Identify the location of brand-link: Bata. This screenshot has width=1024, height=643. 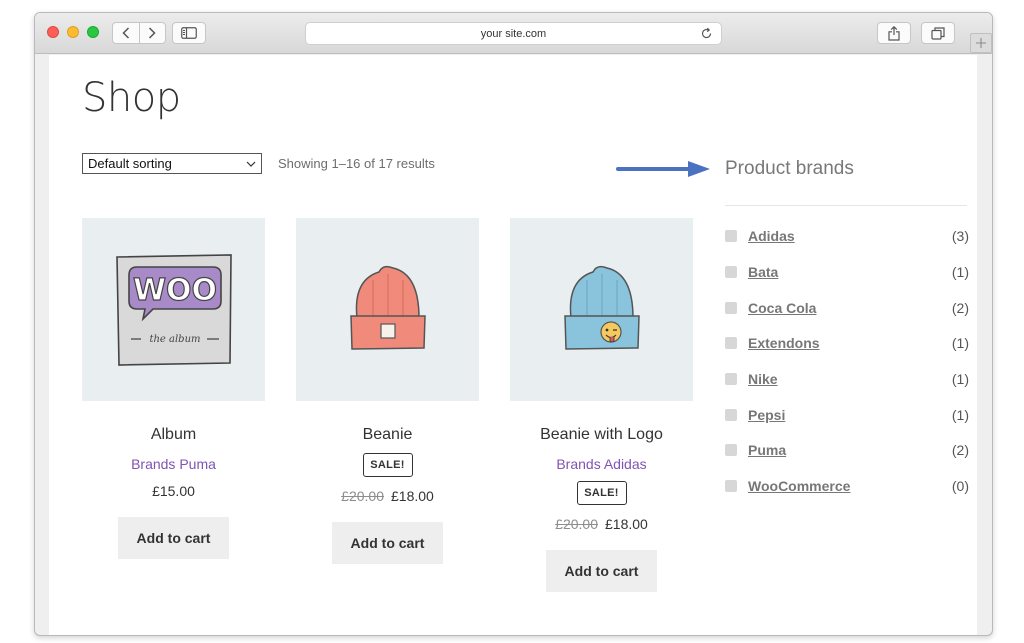
(763, 272).